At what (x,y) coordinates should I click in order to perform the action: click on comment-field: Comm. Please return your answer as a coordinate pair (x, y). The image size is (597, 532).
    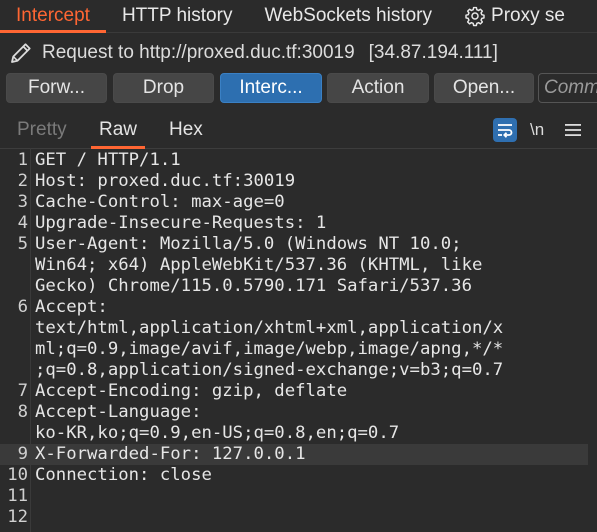
    Looking at the image, I should click on (567, 88).